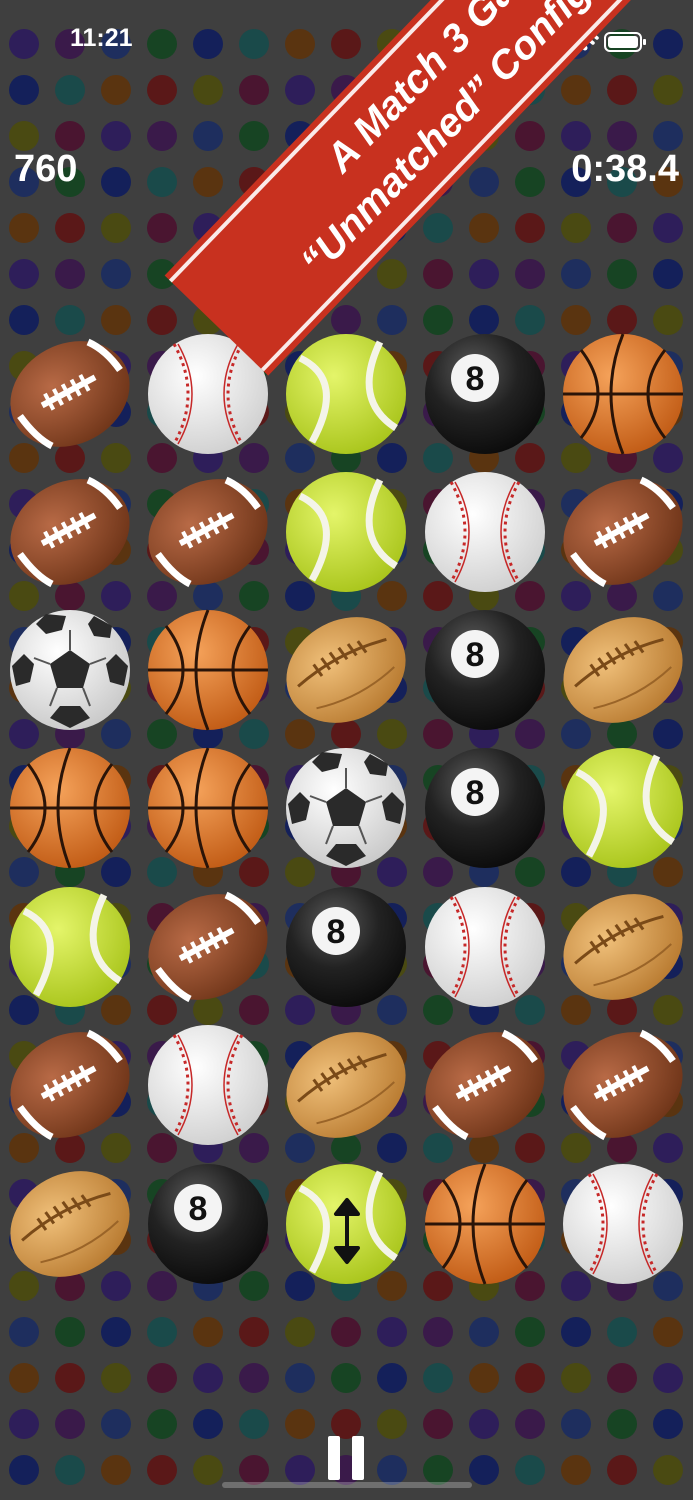  What do you see at coordinates (347, 1485) in the screenshot?
I see `home-indicator` at bounding box center [347, 1485].